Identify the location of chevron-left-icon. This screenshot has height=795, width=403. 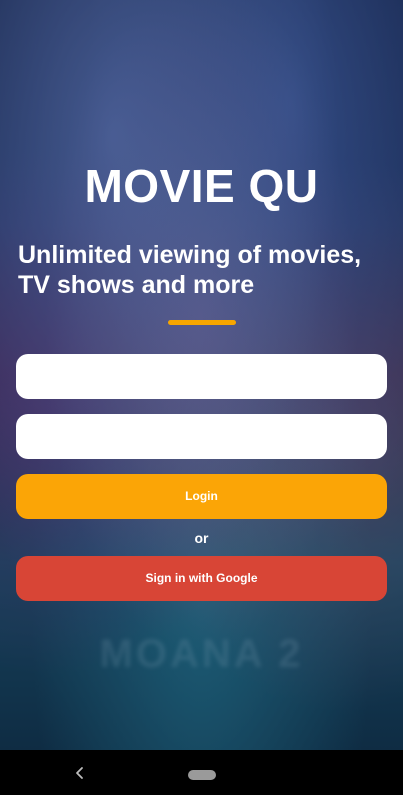
(80, 773).